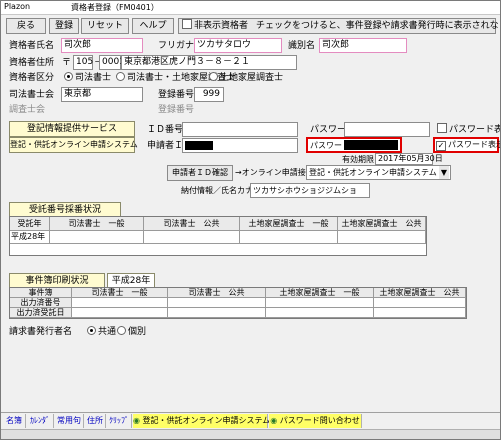 The width and height of the screenshot is (501, 440). Describe the element at coordinates (201, 421) in the screenshot. I see `tab-online-system: ◉ 登記・供託オンライン申請システム` at that location.